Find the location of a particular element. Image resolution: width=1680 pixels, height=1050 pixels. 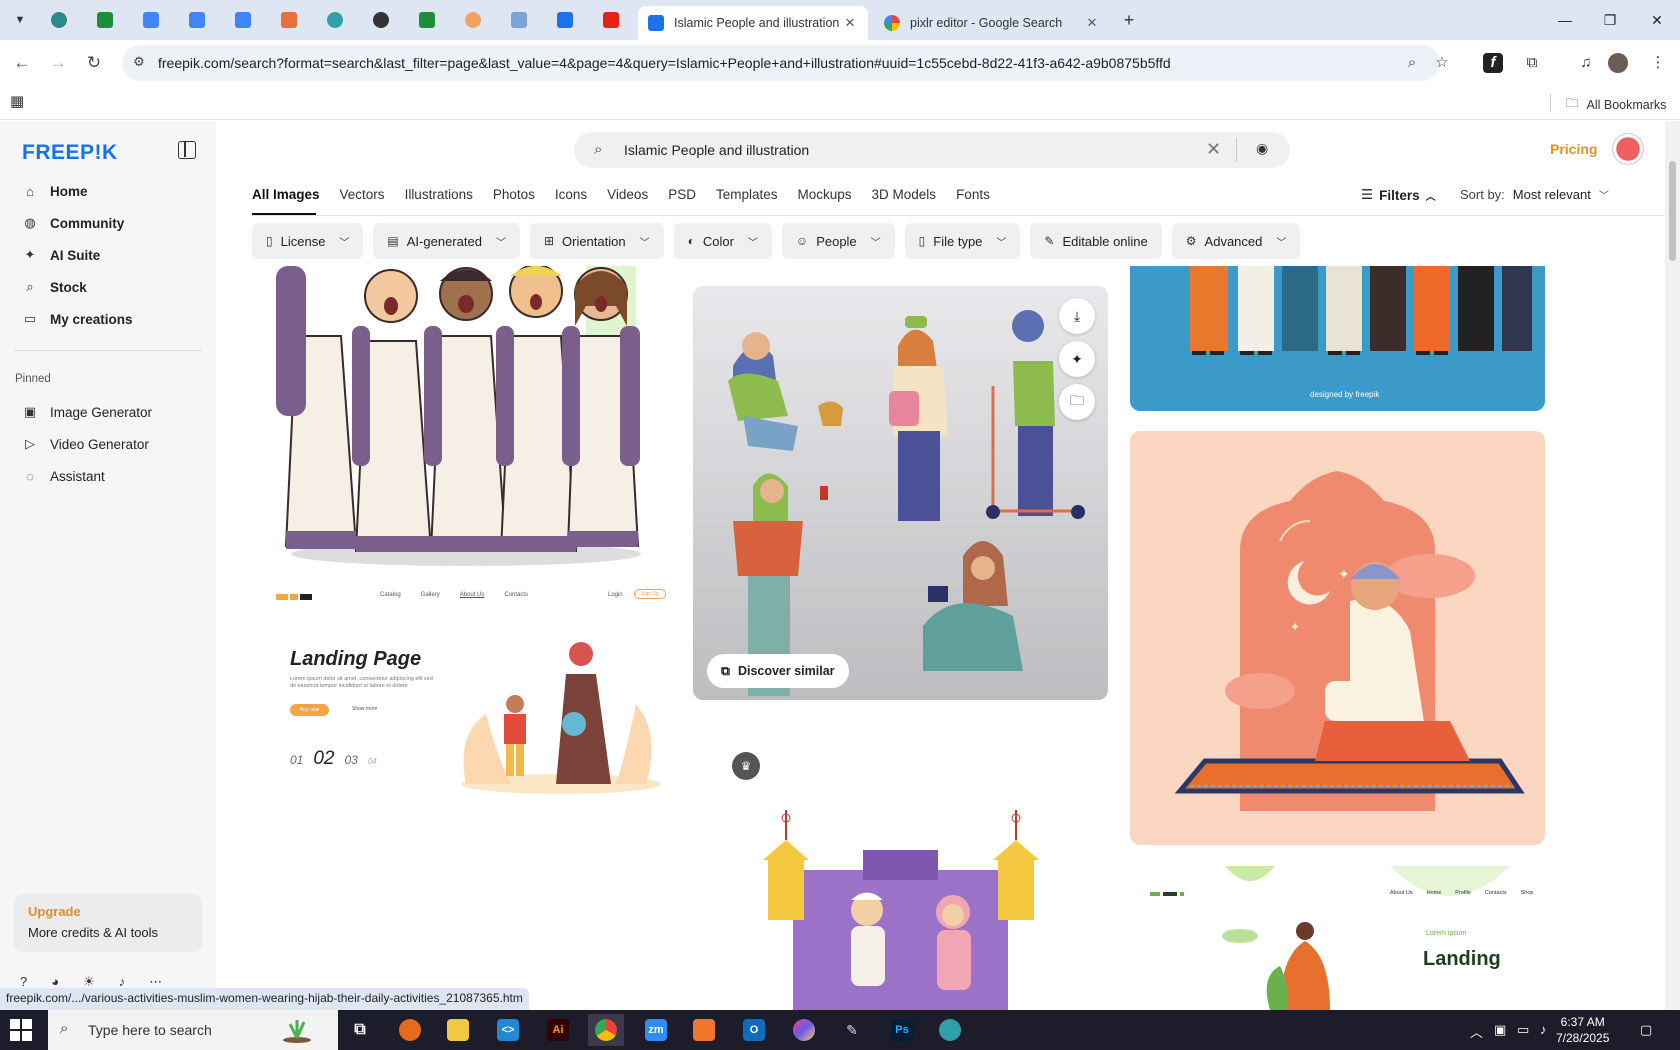

media-control-icon: ♫ is located at coordinates (1586, 63).